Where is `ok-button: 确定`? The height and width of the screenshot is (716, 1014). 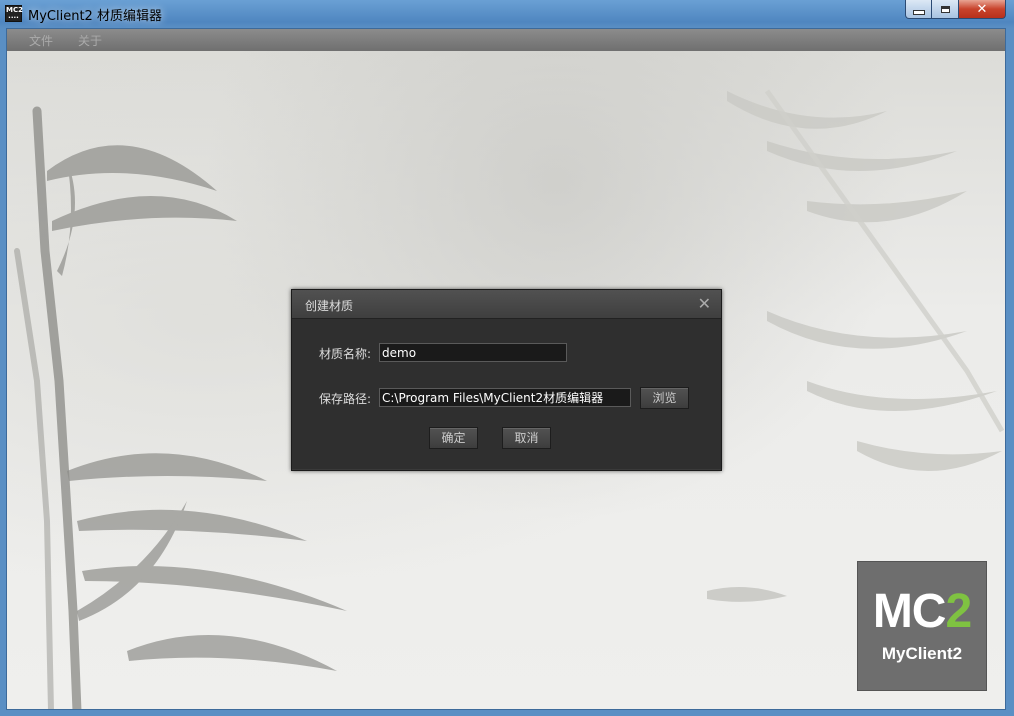 ok-button: 确定 is located at coordinates (453, 438).